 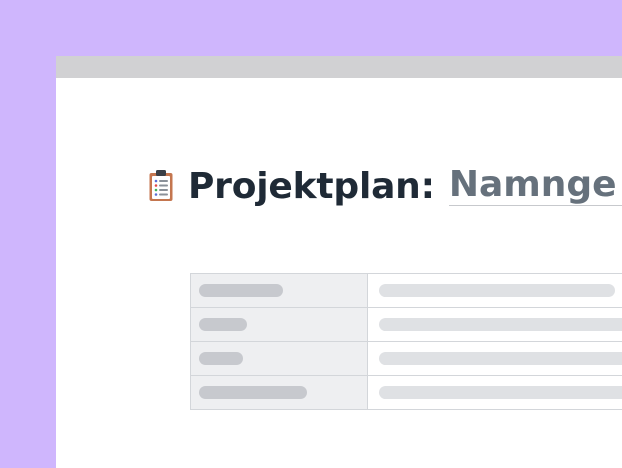 I want to click on page-title-row: Projektplan: Namnge d, so click(x=385, y=186).